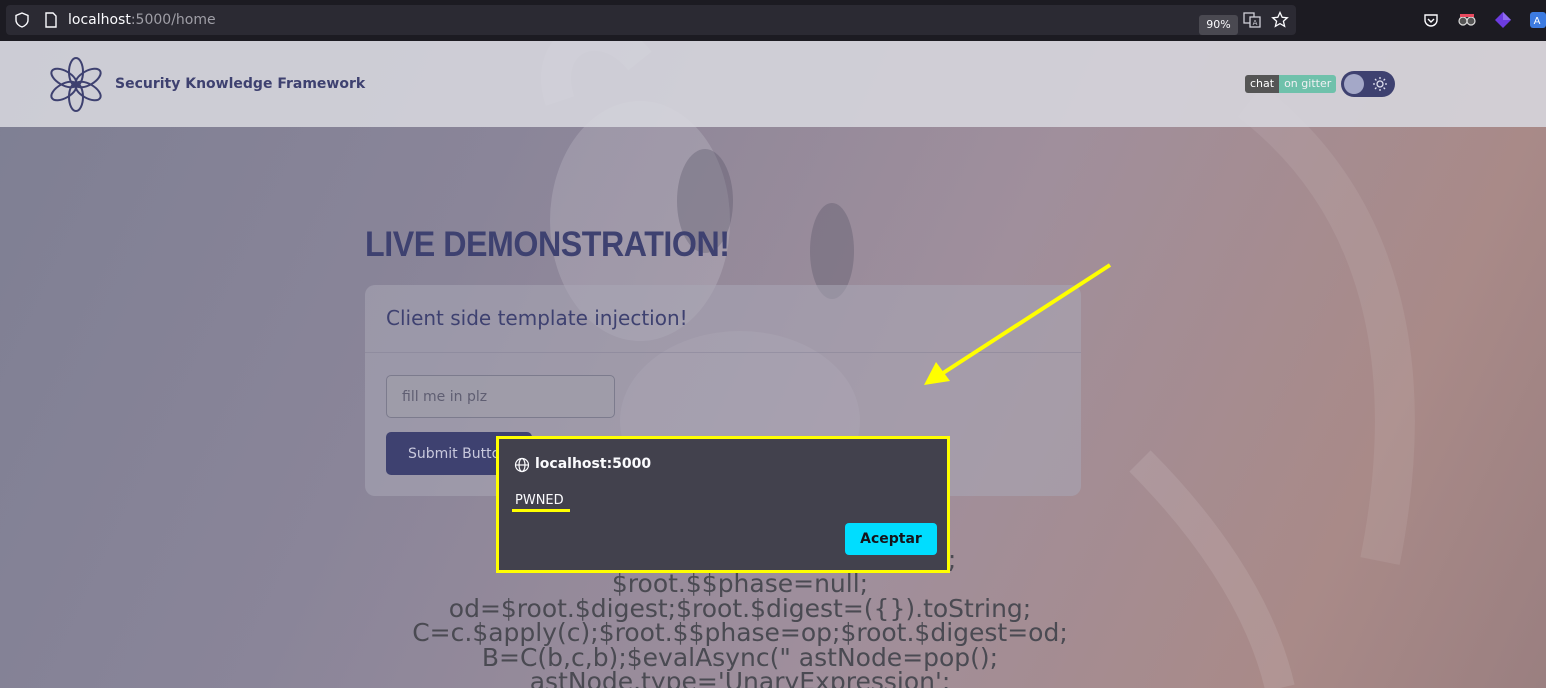 This screenshot has width=1546, height=688. I want to click on extension-translate-icon: A, so click(1538, 20).